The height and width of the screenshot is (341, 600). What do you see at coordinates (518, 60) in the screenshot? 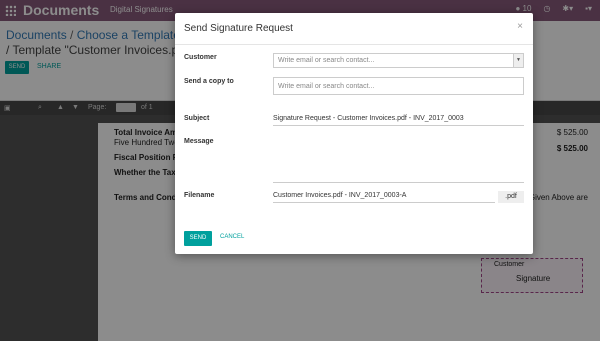
I see `chevron-down-icon: ▼` at bounding box center [518, 60].